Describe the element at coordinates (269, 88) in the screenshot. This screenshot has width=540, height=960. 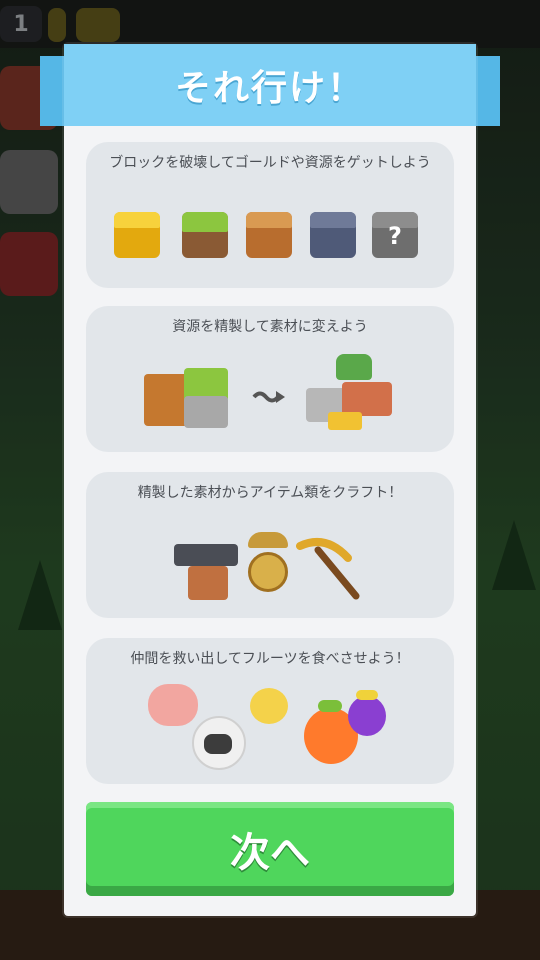
I see `modal-title: それ行け！` at that location.